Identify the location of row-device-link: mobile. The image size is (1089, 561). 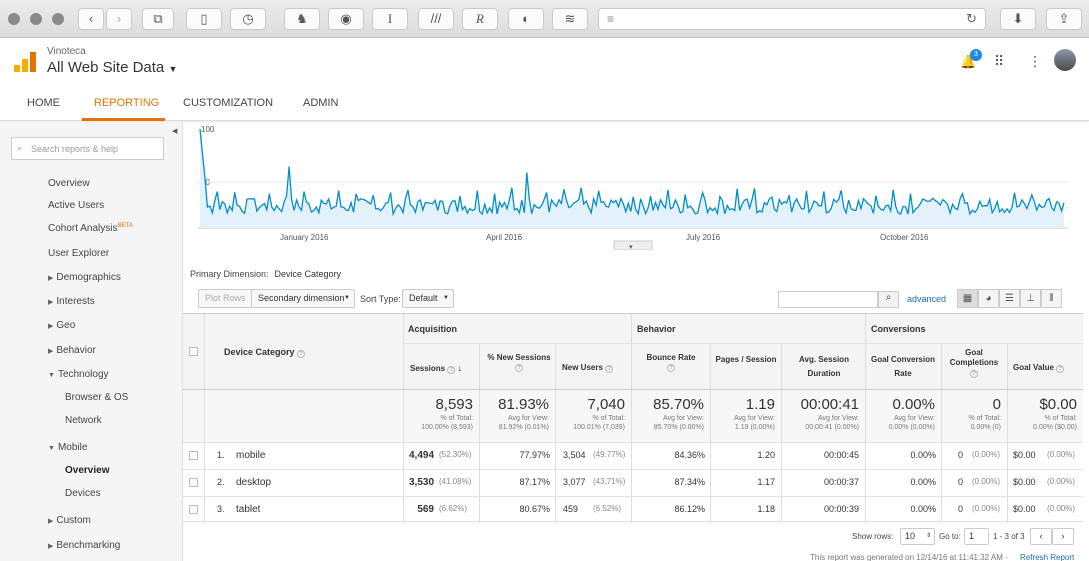
(250, 455).